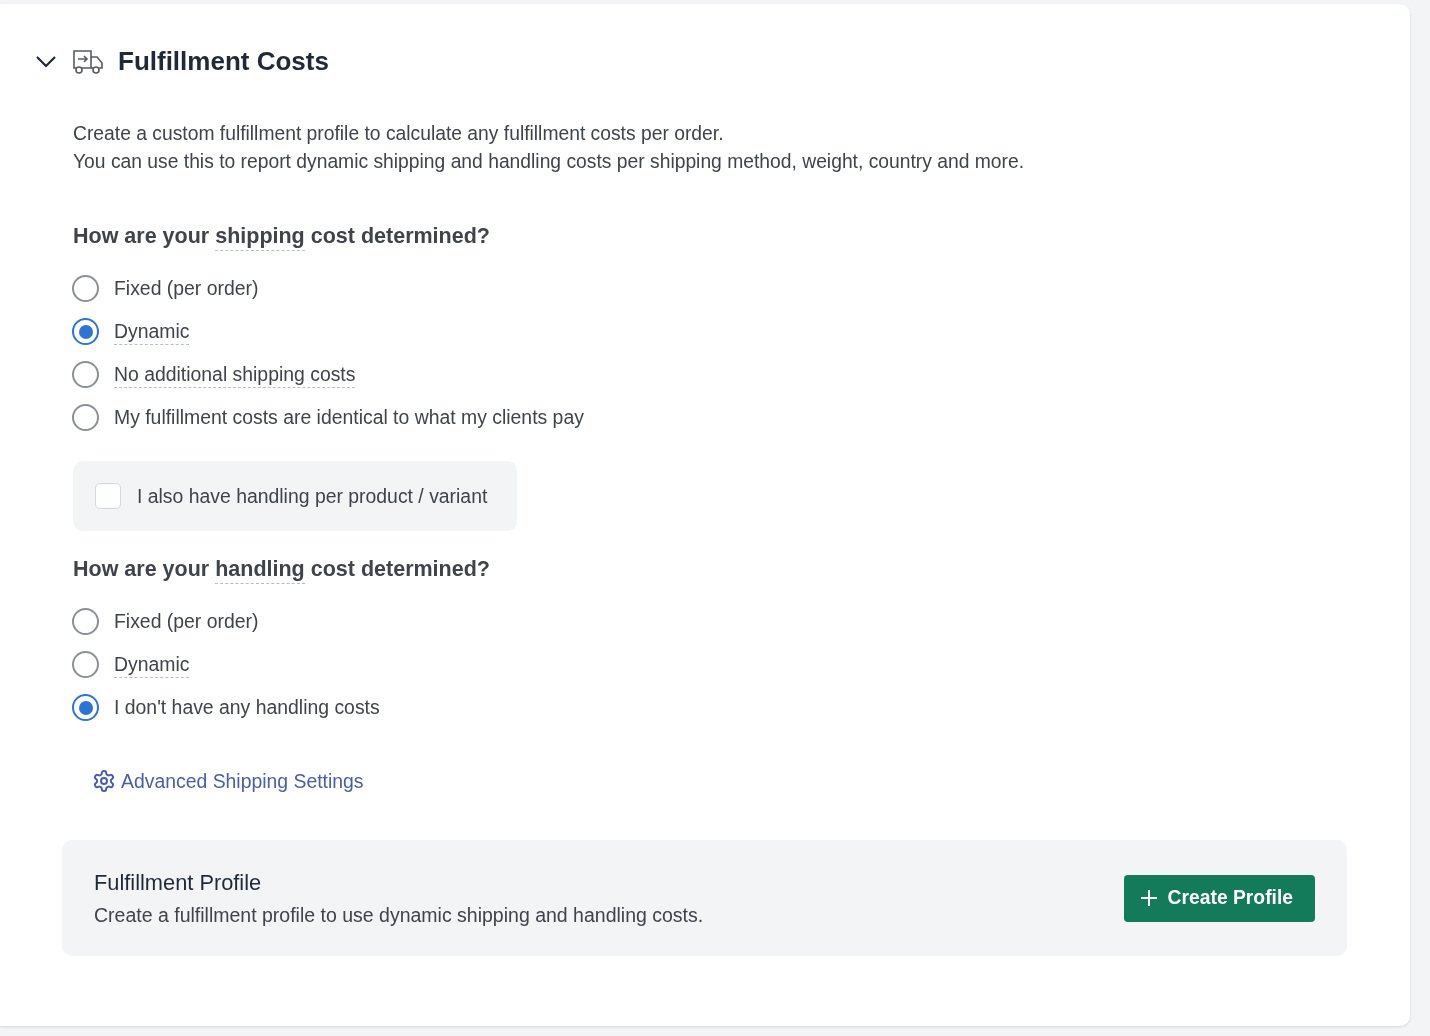 This screenshot has height=1036, width=1430. What do you see at coordinates (223, 61) in the screenshot?
I see `section-title: Fulfillment Costs` at bounding box center [223, 61].